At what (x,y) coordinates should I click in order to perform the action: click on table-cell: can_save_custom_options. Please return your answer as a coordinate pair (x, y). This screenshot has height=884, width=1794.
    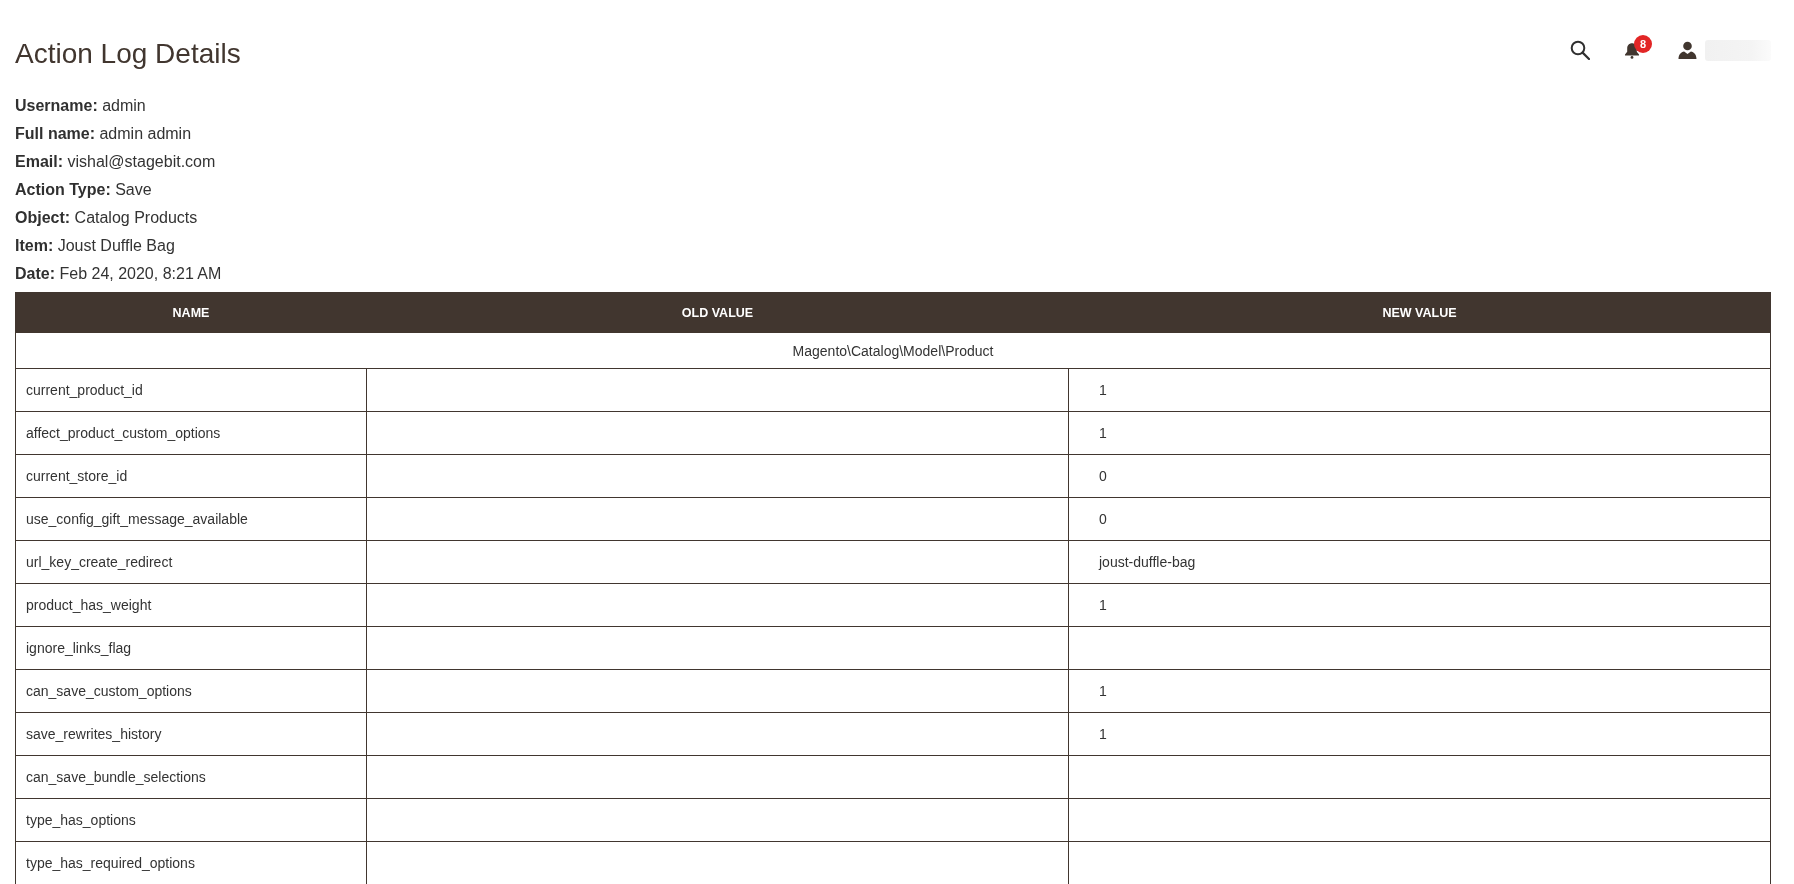
    Looking at the image, I should click on (191, 691).